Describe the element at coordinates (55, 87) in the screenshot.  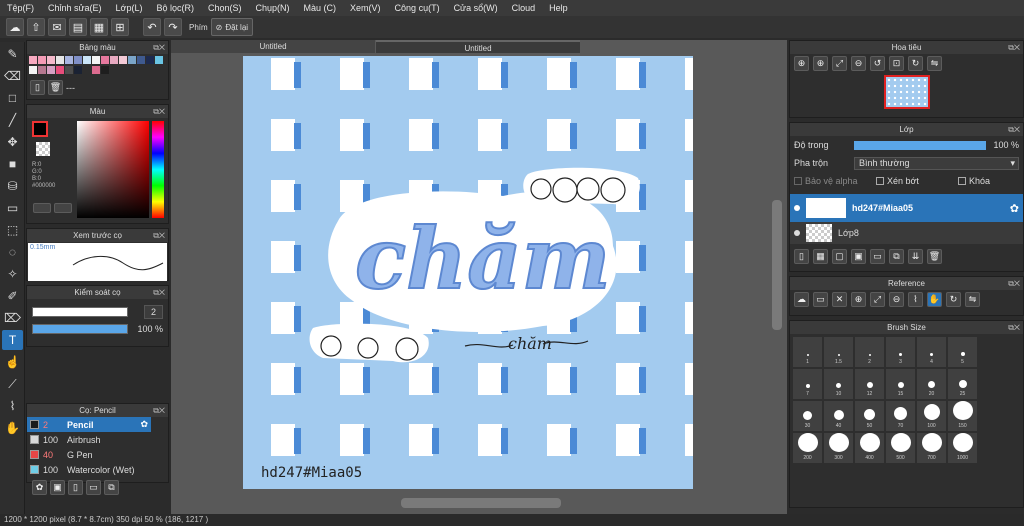
I see `trash-icon: 🗑` at that location.